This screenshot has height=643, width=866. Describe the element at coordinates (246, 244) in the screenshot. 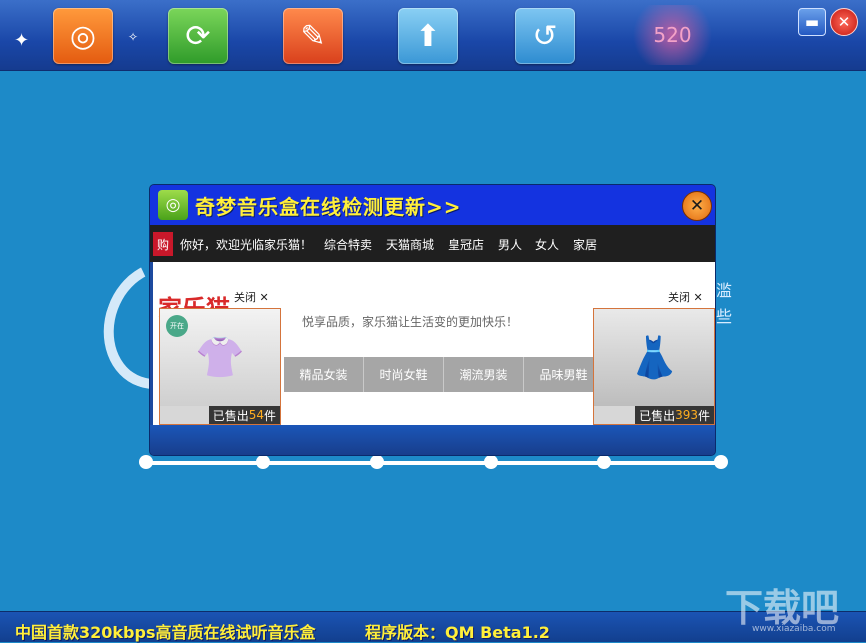

I see `nav-greeting: 你好，欢迎光临家乐猫！` at that location.